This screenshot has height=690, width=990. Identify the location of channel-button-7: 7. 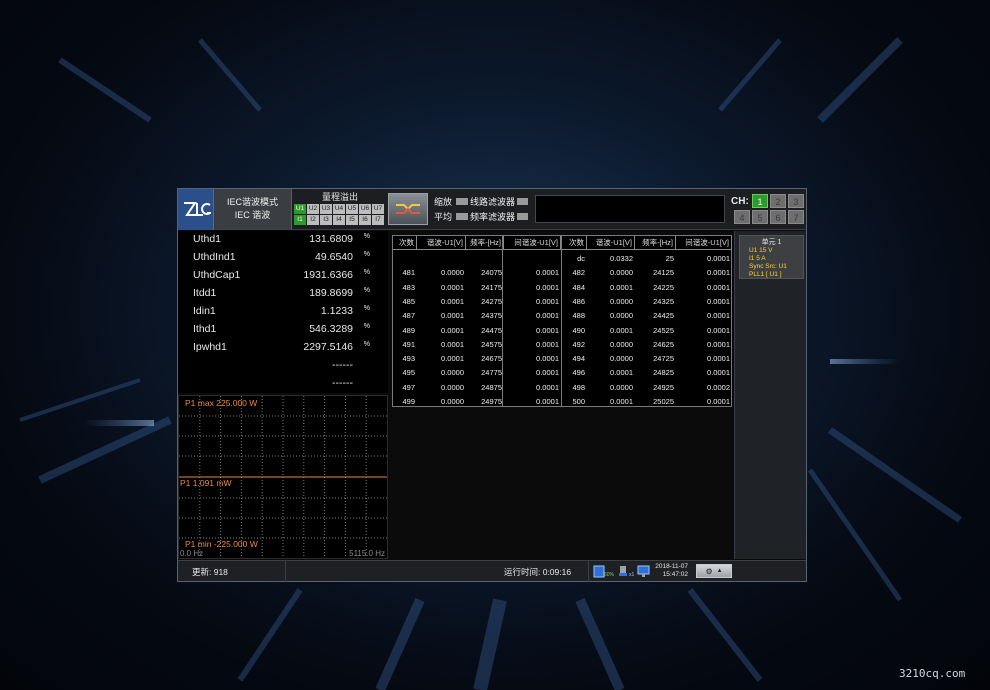
(796, 217).